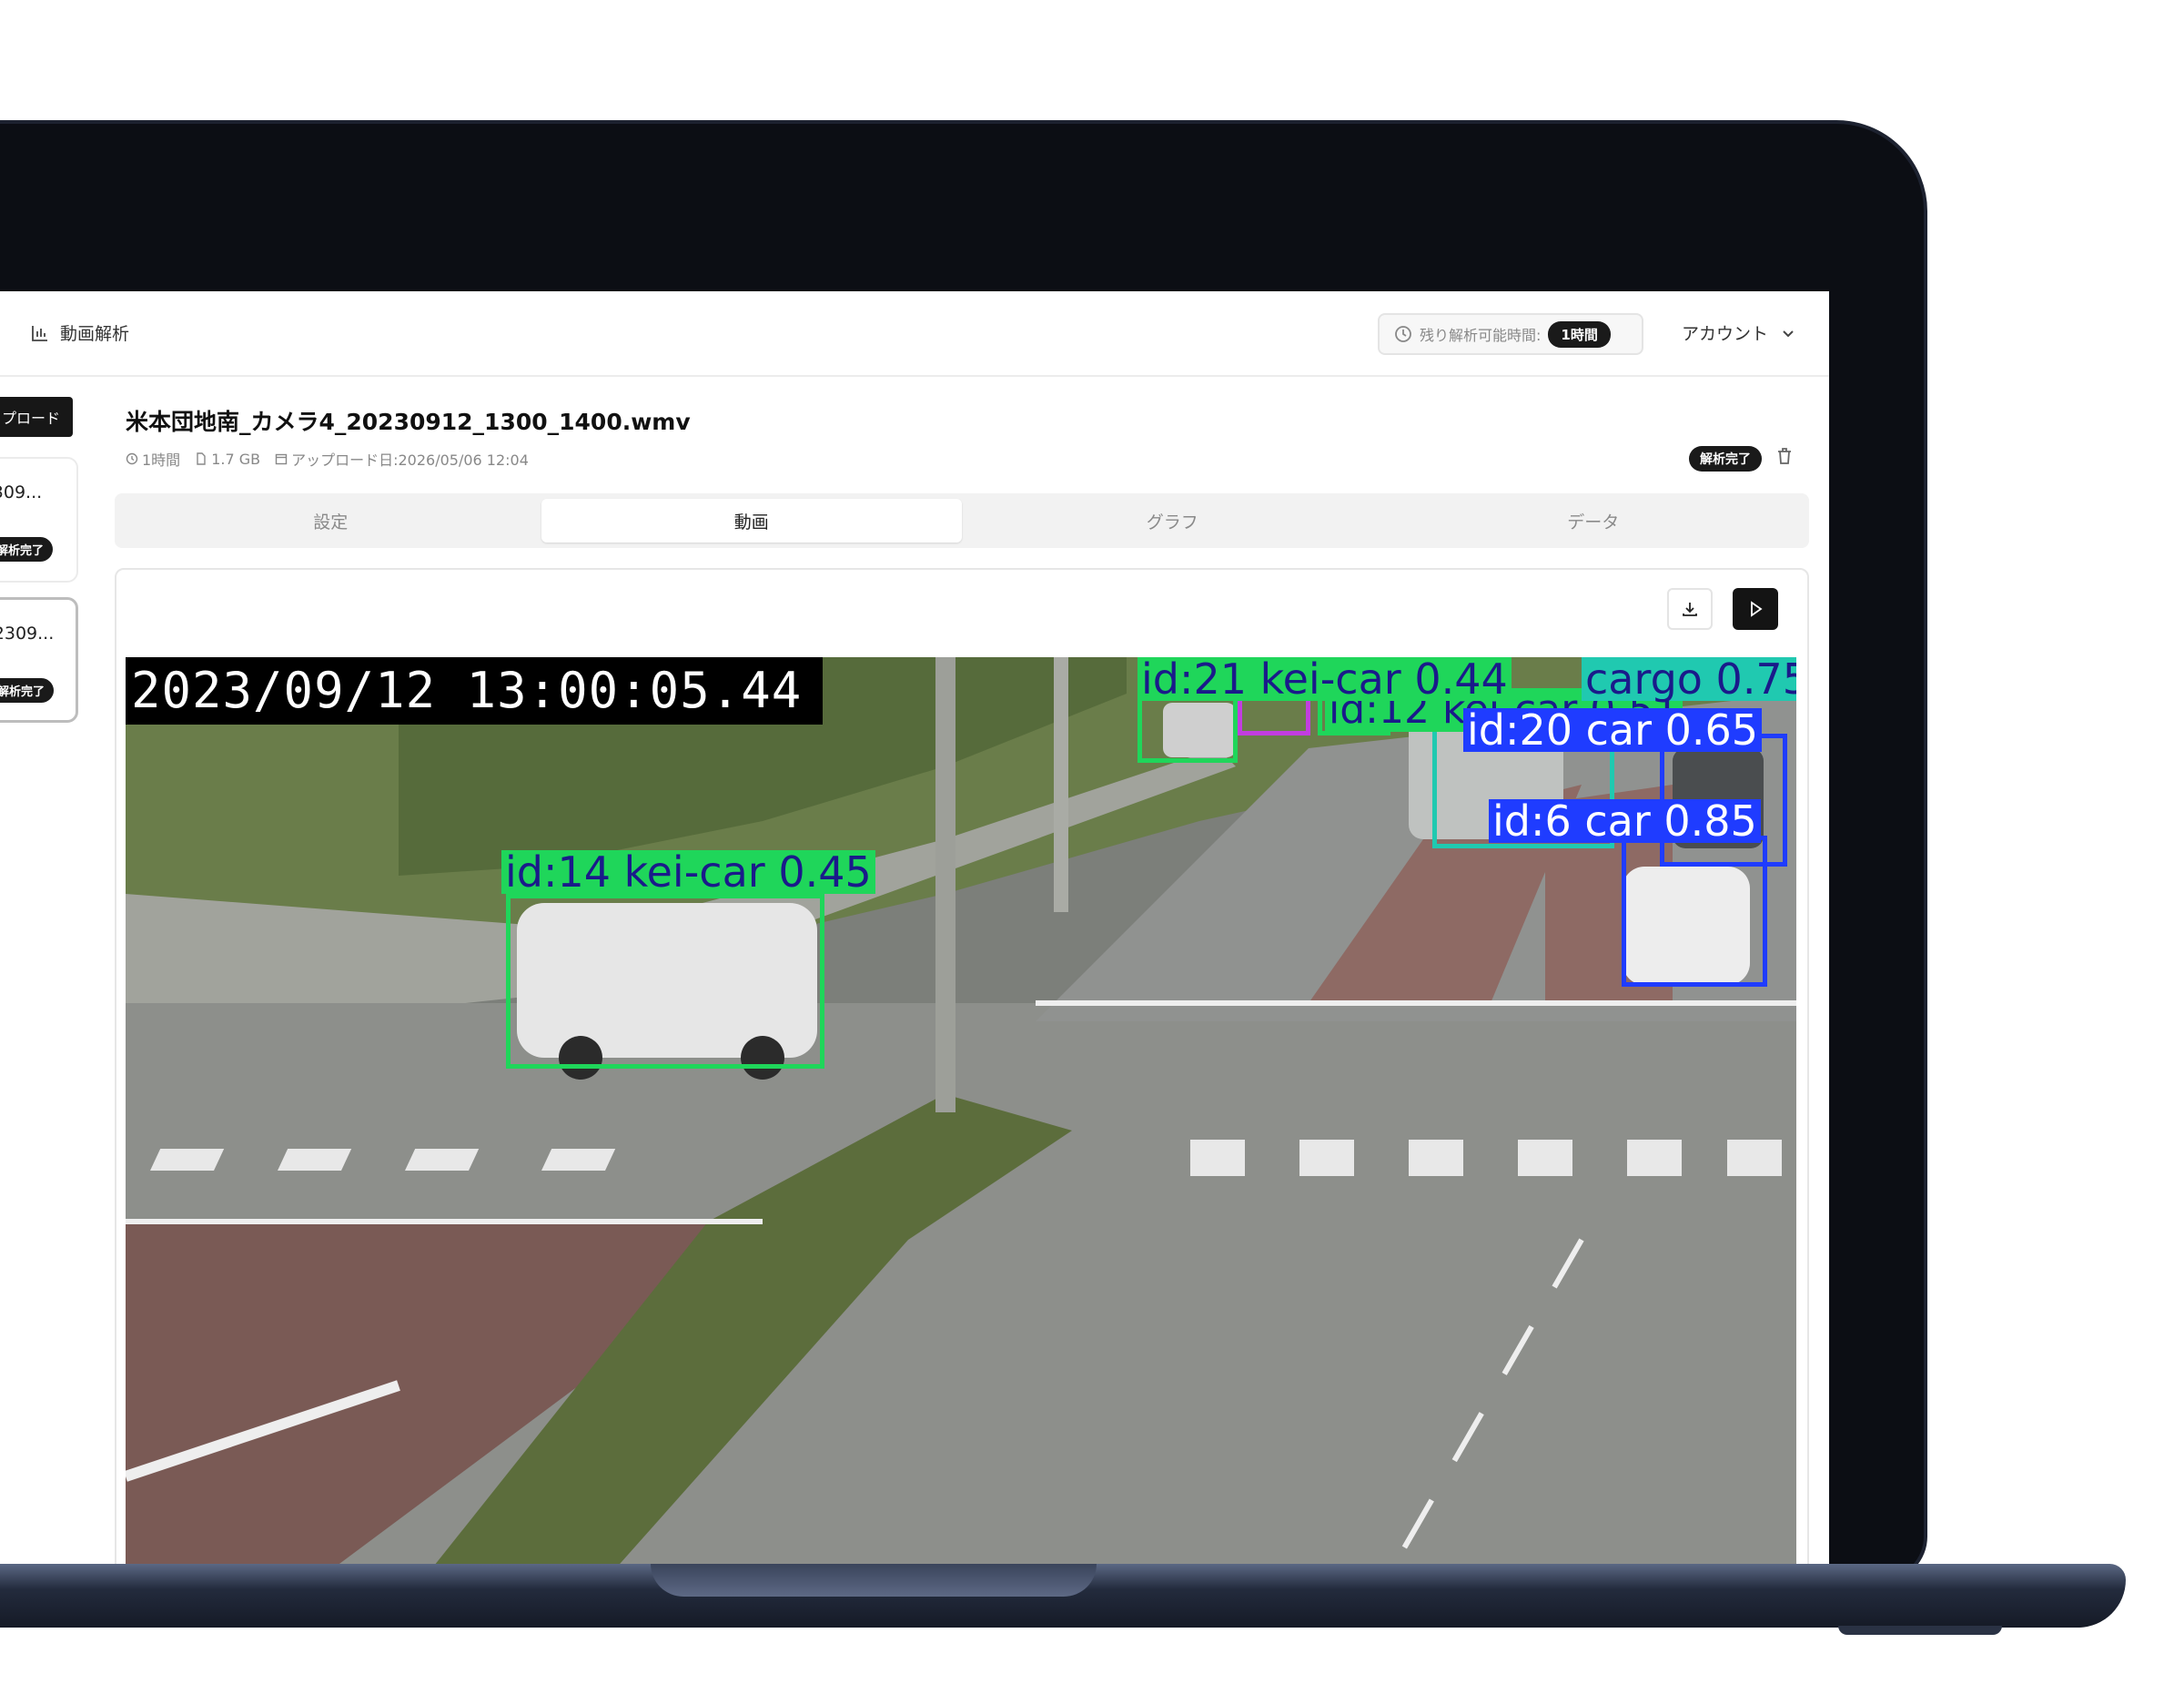  I want to click on play-button, so click(1756, 609).